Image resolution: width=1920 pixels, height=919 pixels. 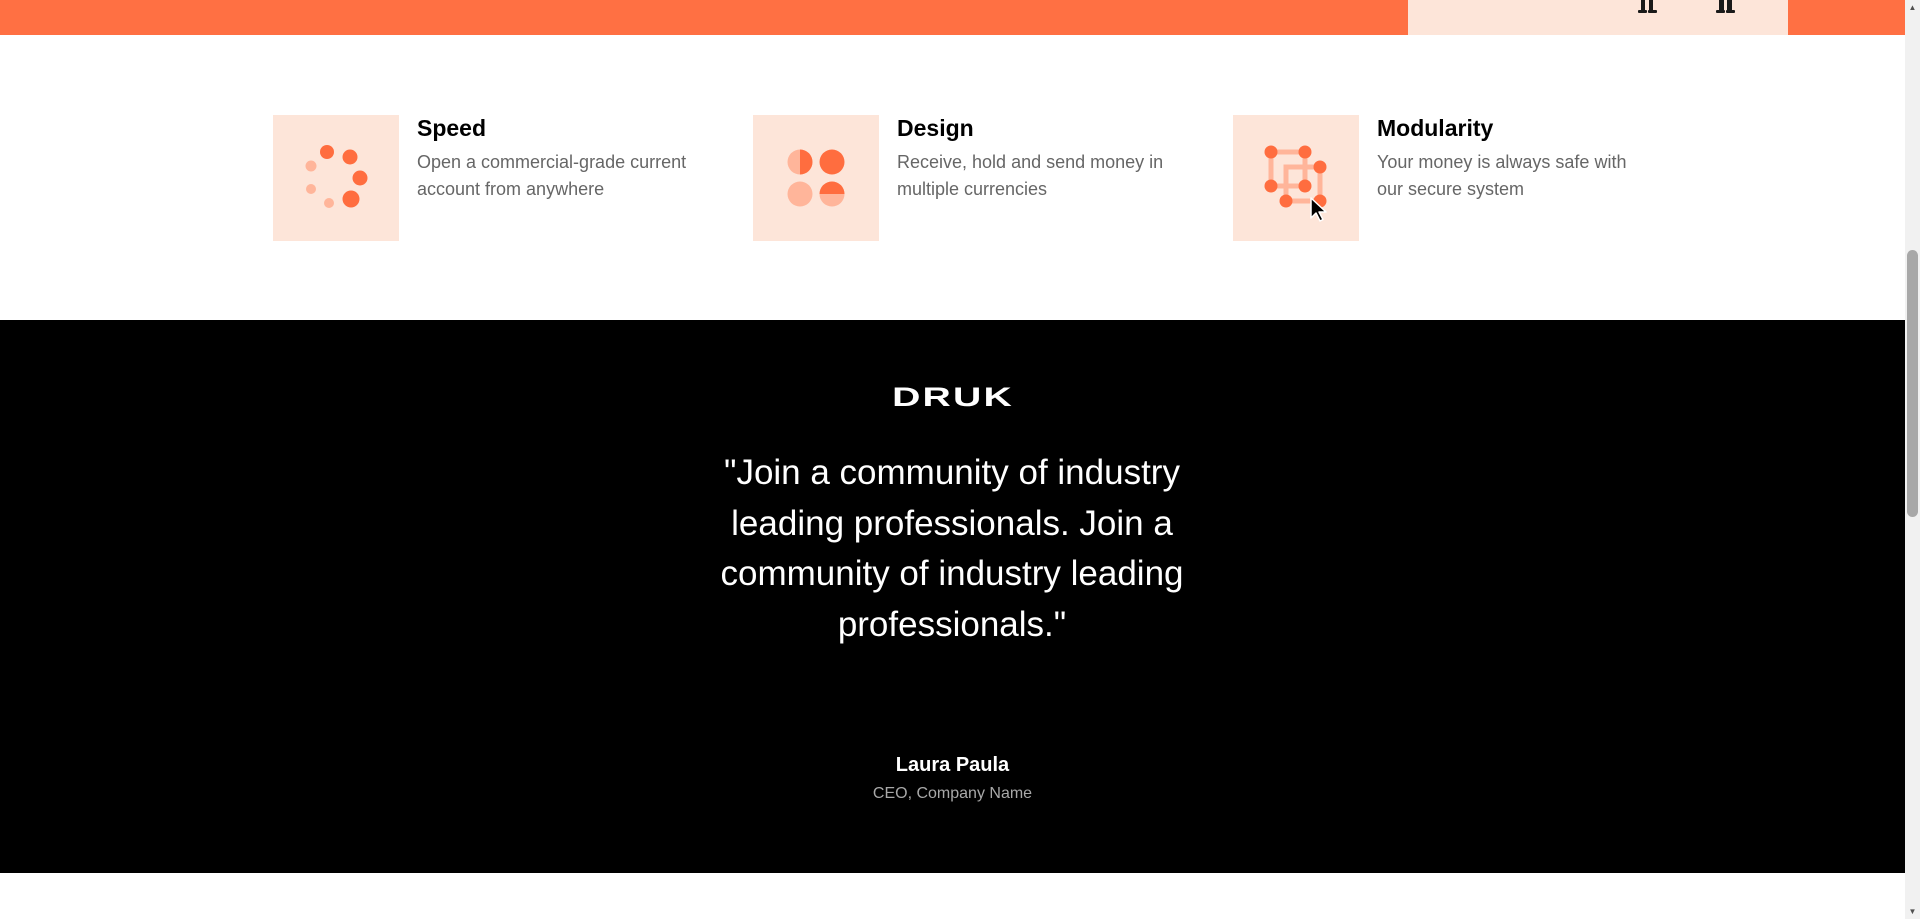 I want to click on linked-nodes-icon, so click(x=1295, y=176).